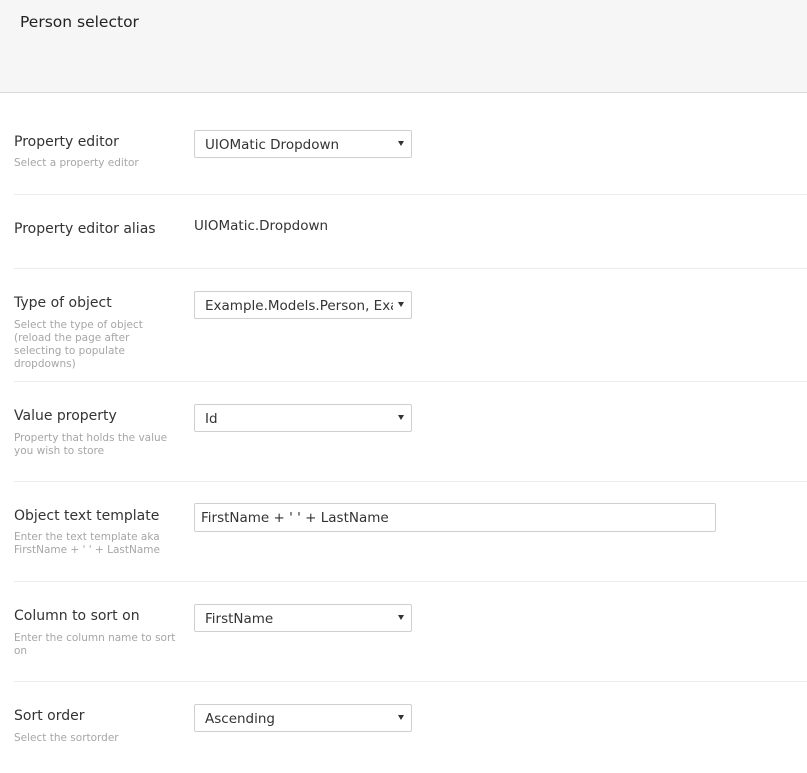  I want to click on page-header: Person selector, so click(403, 46).